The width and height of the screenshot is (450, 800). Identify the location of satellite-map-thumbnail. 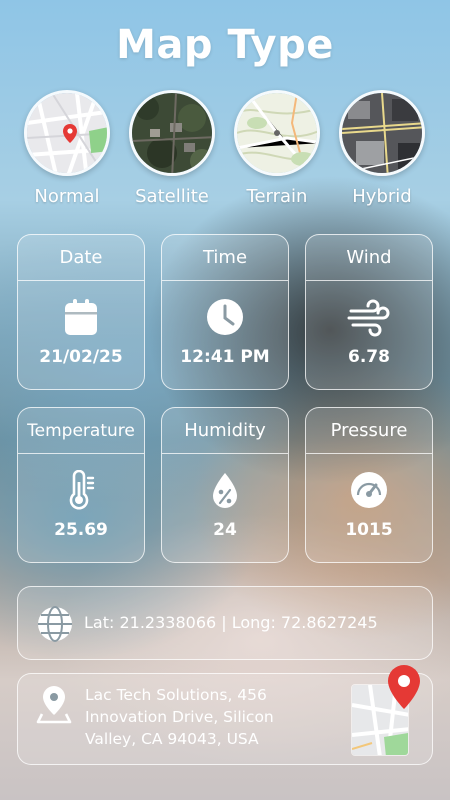
(172, 133).